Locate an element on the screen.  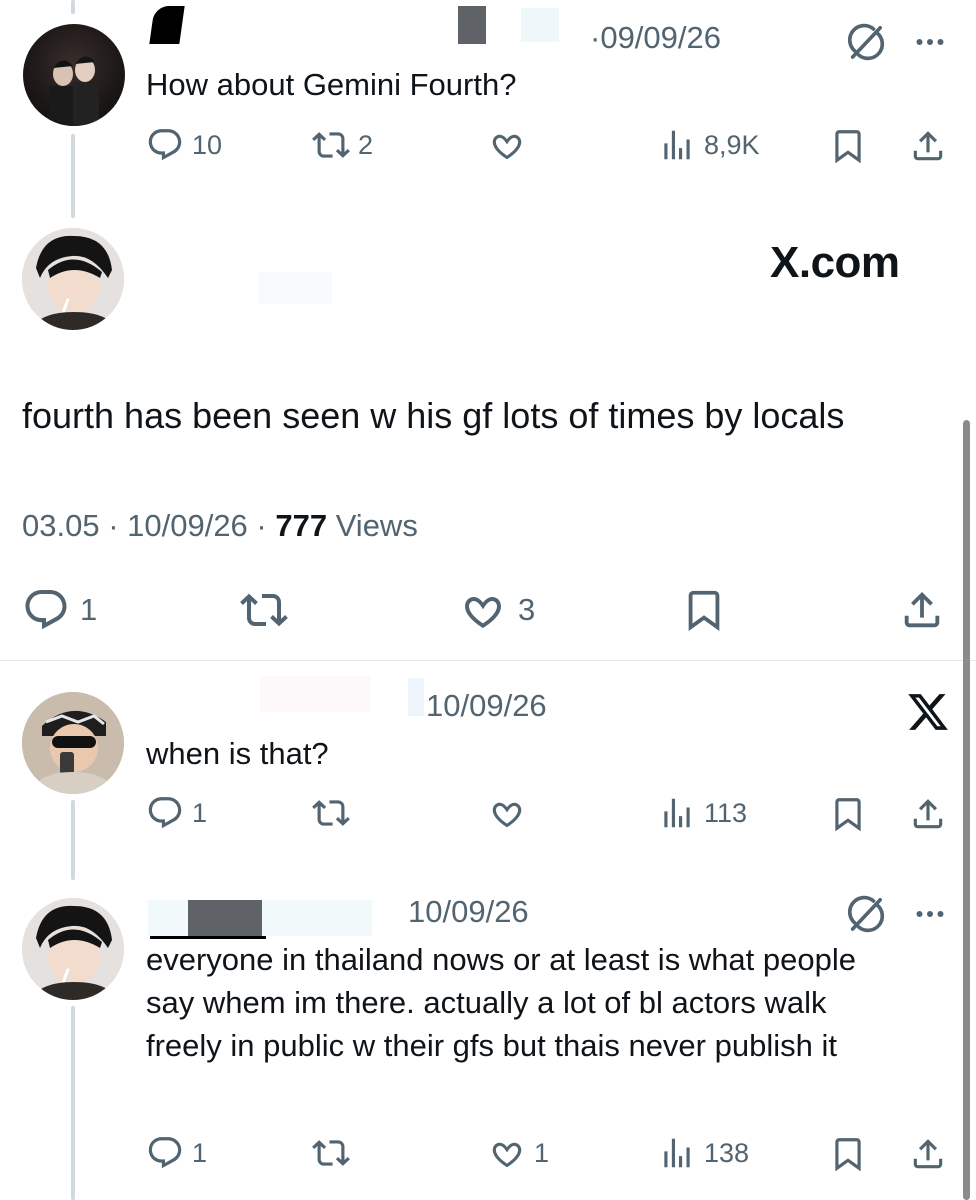
like-button: 1 is located at coordinates (518, 1153).